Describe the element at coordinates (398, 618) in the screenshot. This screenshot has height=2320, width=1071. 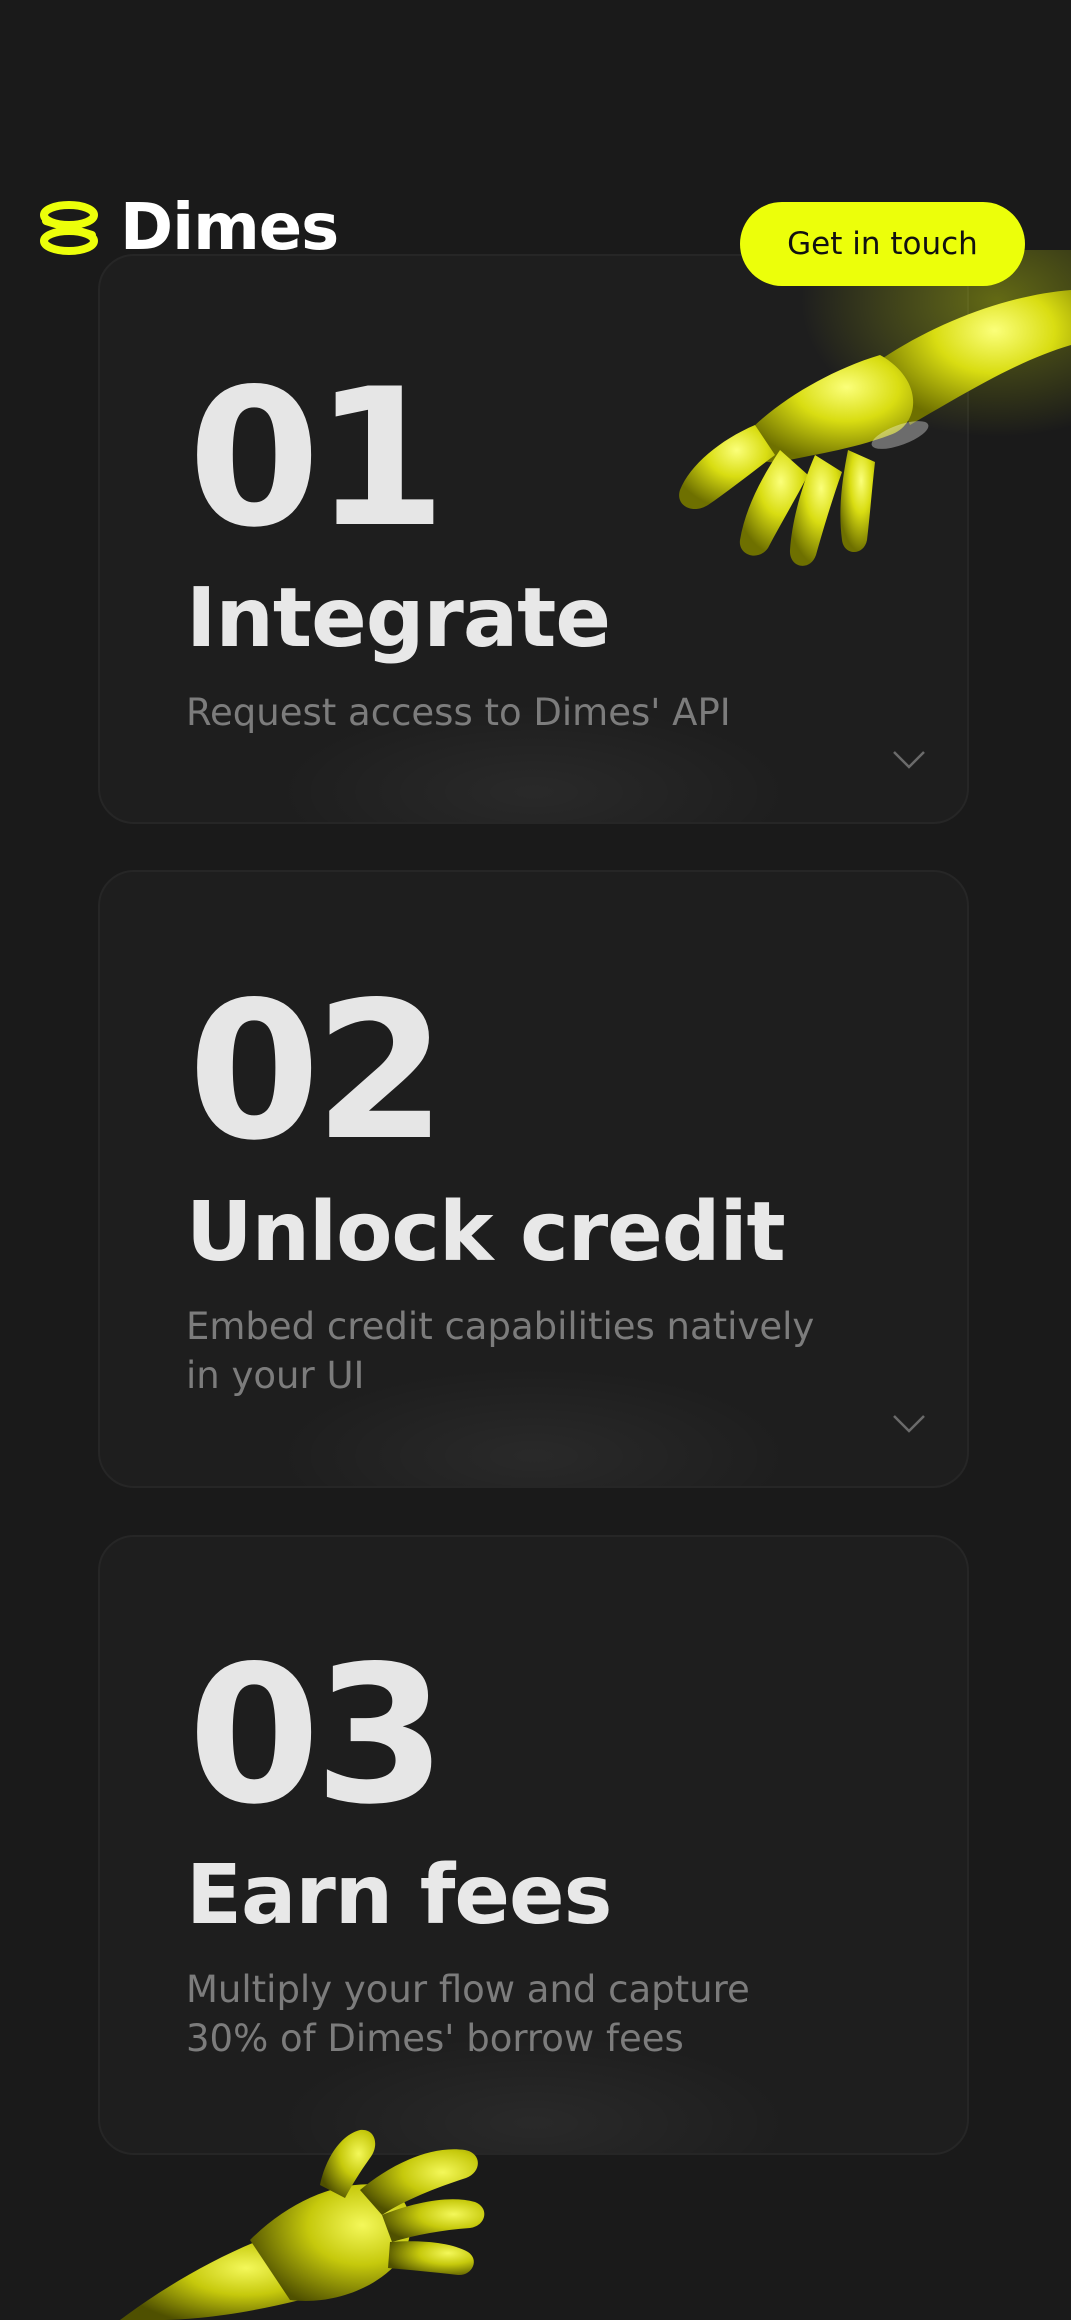
I see `step-title: Integrate` at that location.